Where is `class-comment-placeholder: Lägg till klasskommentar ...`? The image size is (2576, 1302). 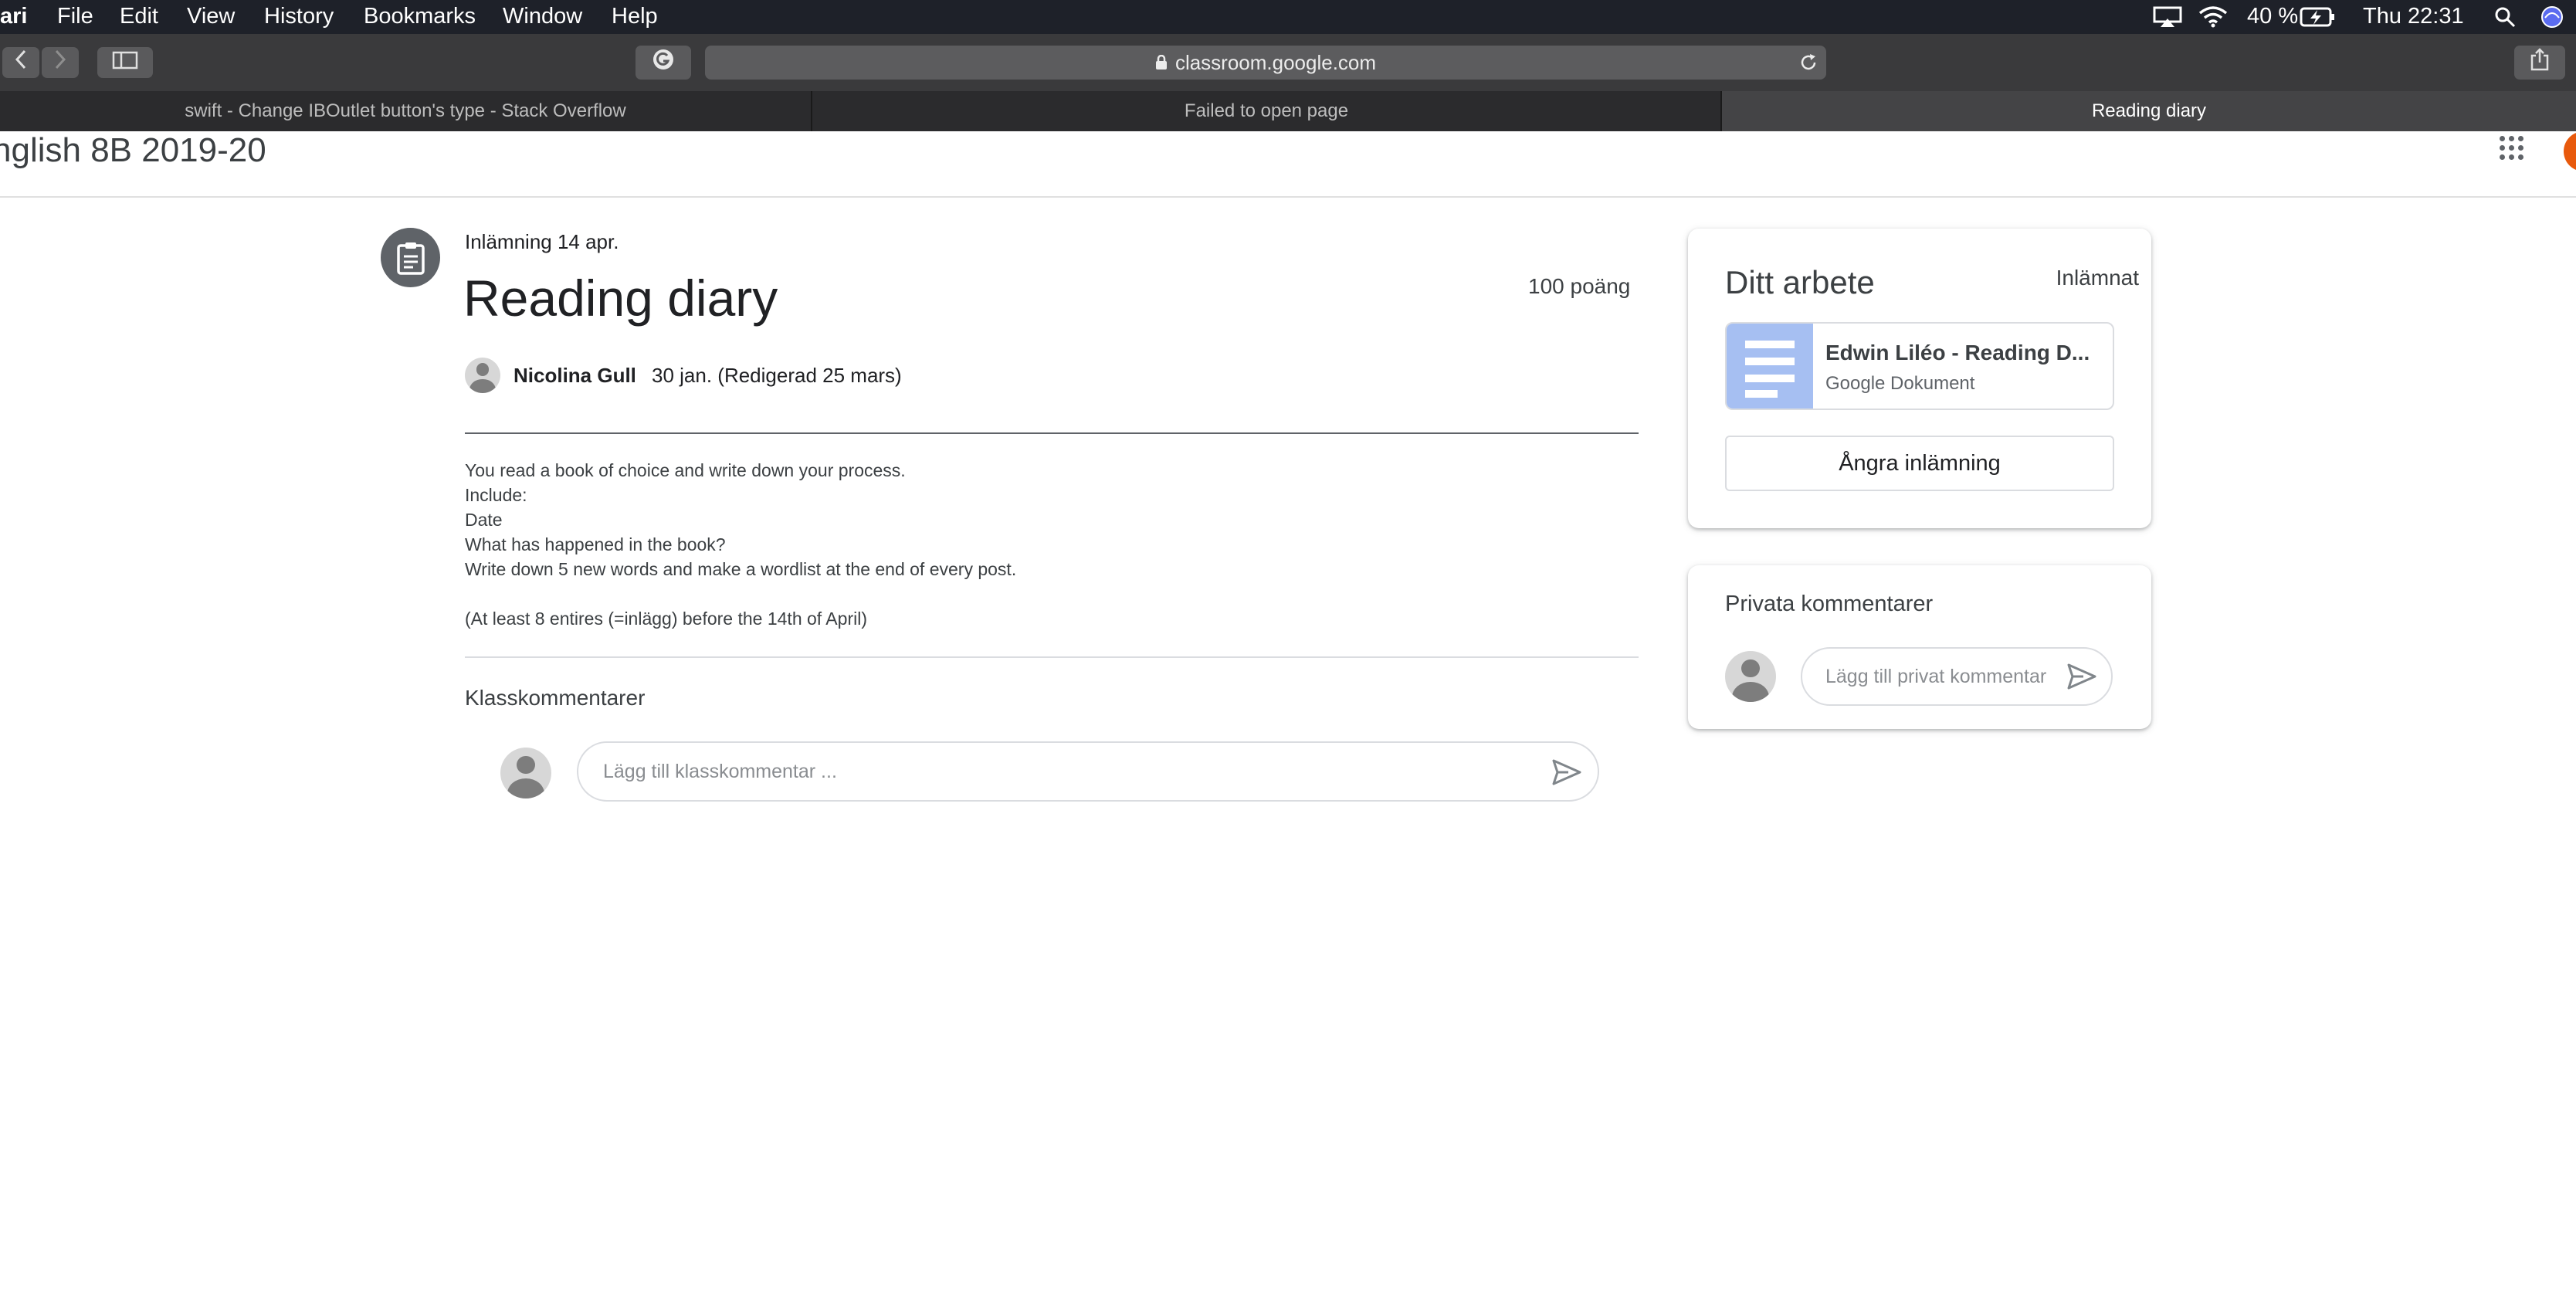 class-comment-placeholder: Lägg till klasskommentar ... is located at coordinates (720, 771).